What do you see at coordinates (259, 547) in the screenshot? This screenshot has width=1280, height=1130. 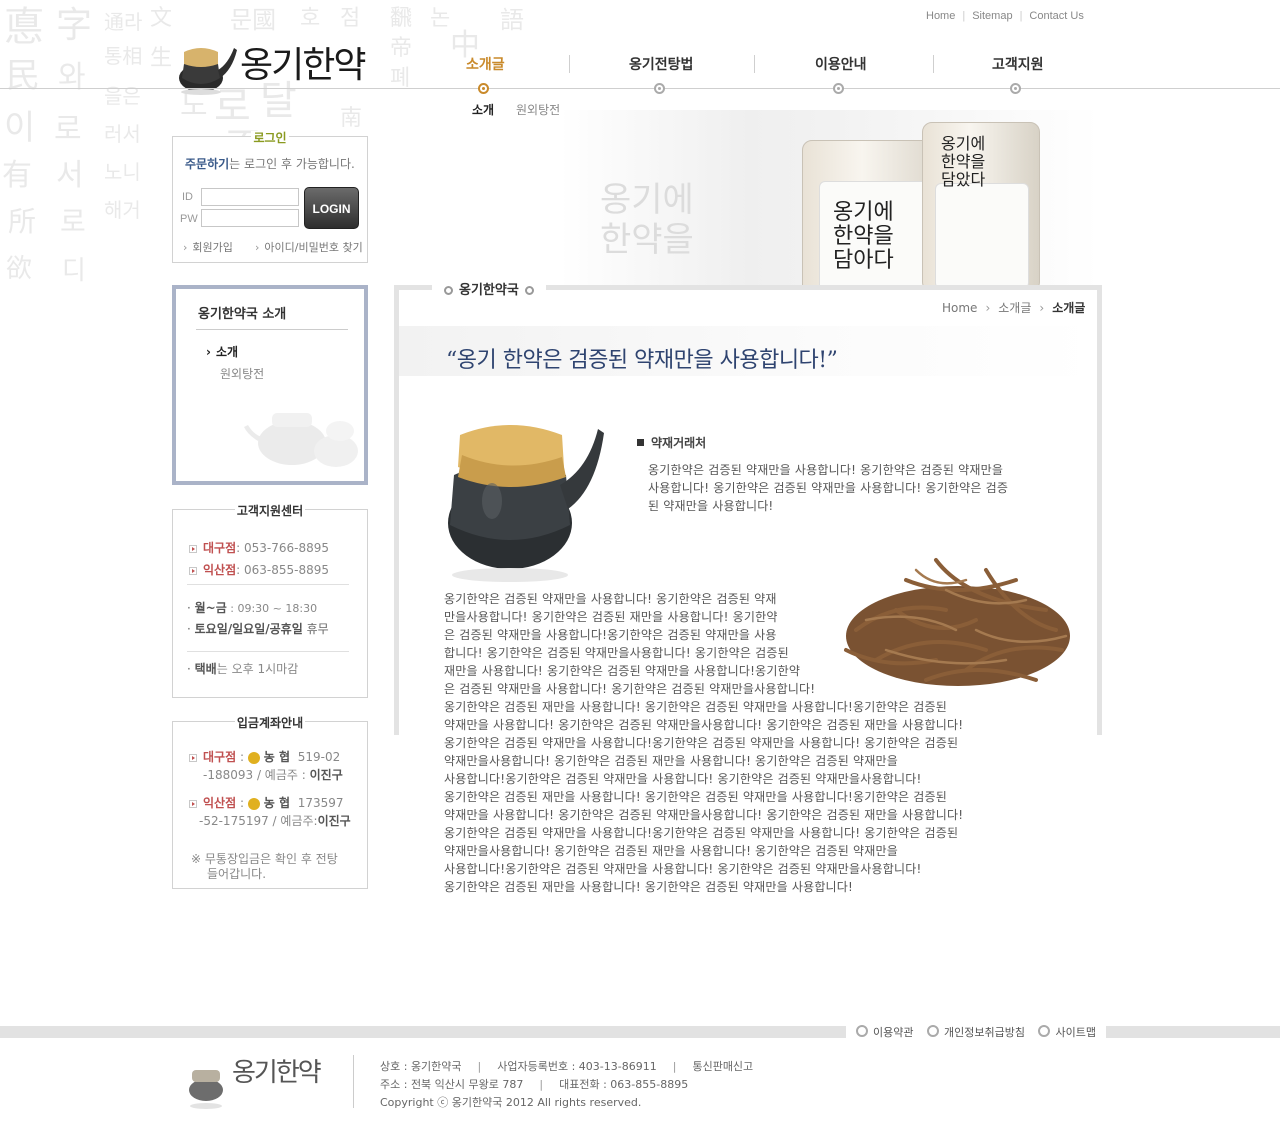 I see `branch-daegu-phone: 대구점: 053-766-8895` at bounding box center [259, 547].